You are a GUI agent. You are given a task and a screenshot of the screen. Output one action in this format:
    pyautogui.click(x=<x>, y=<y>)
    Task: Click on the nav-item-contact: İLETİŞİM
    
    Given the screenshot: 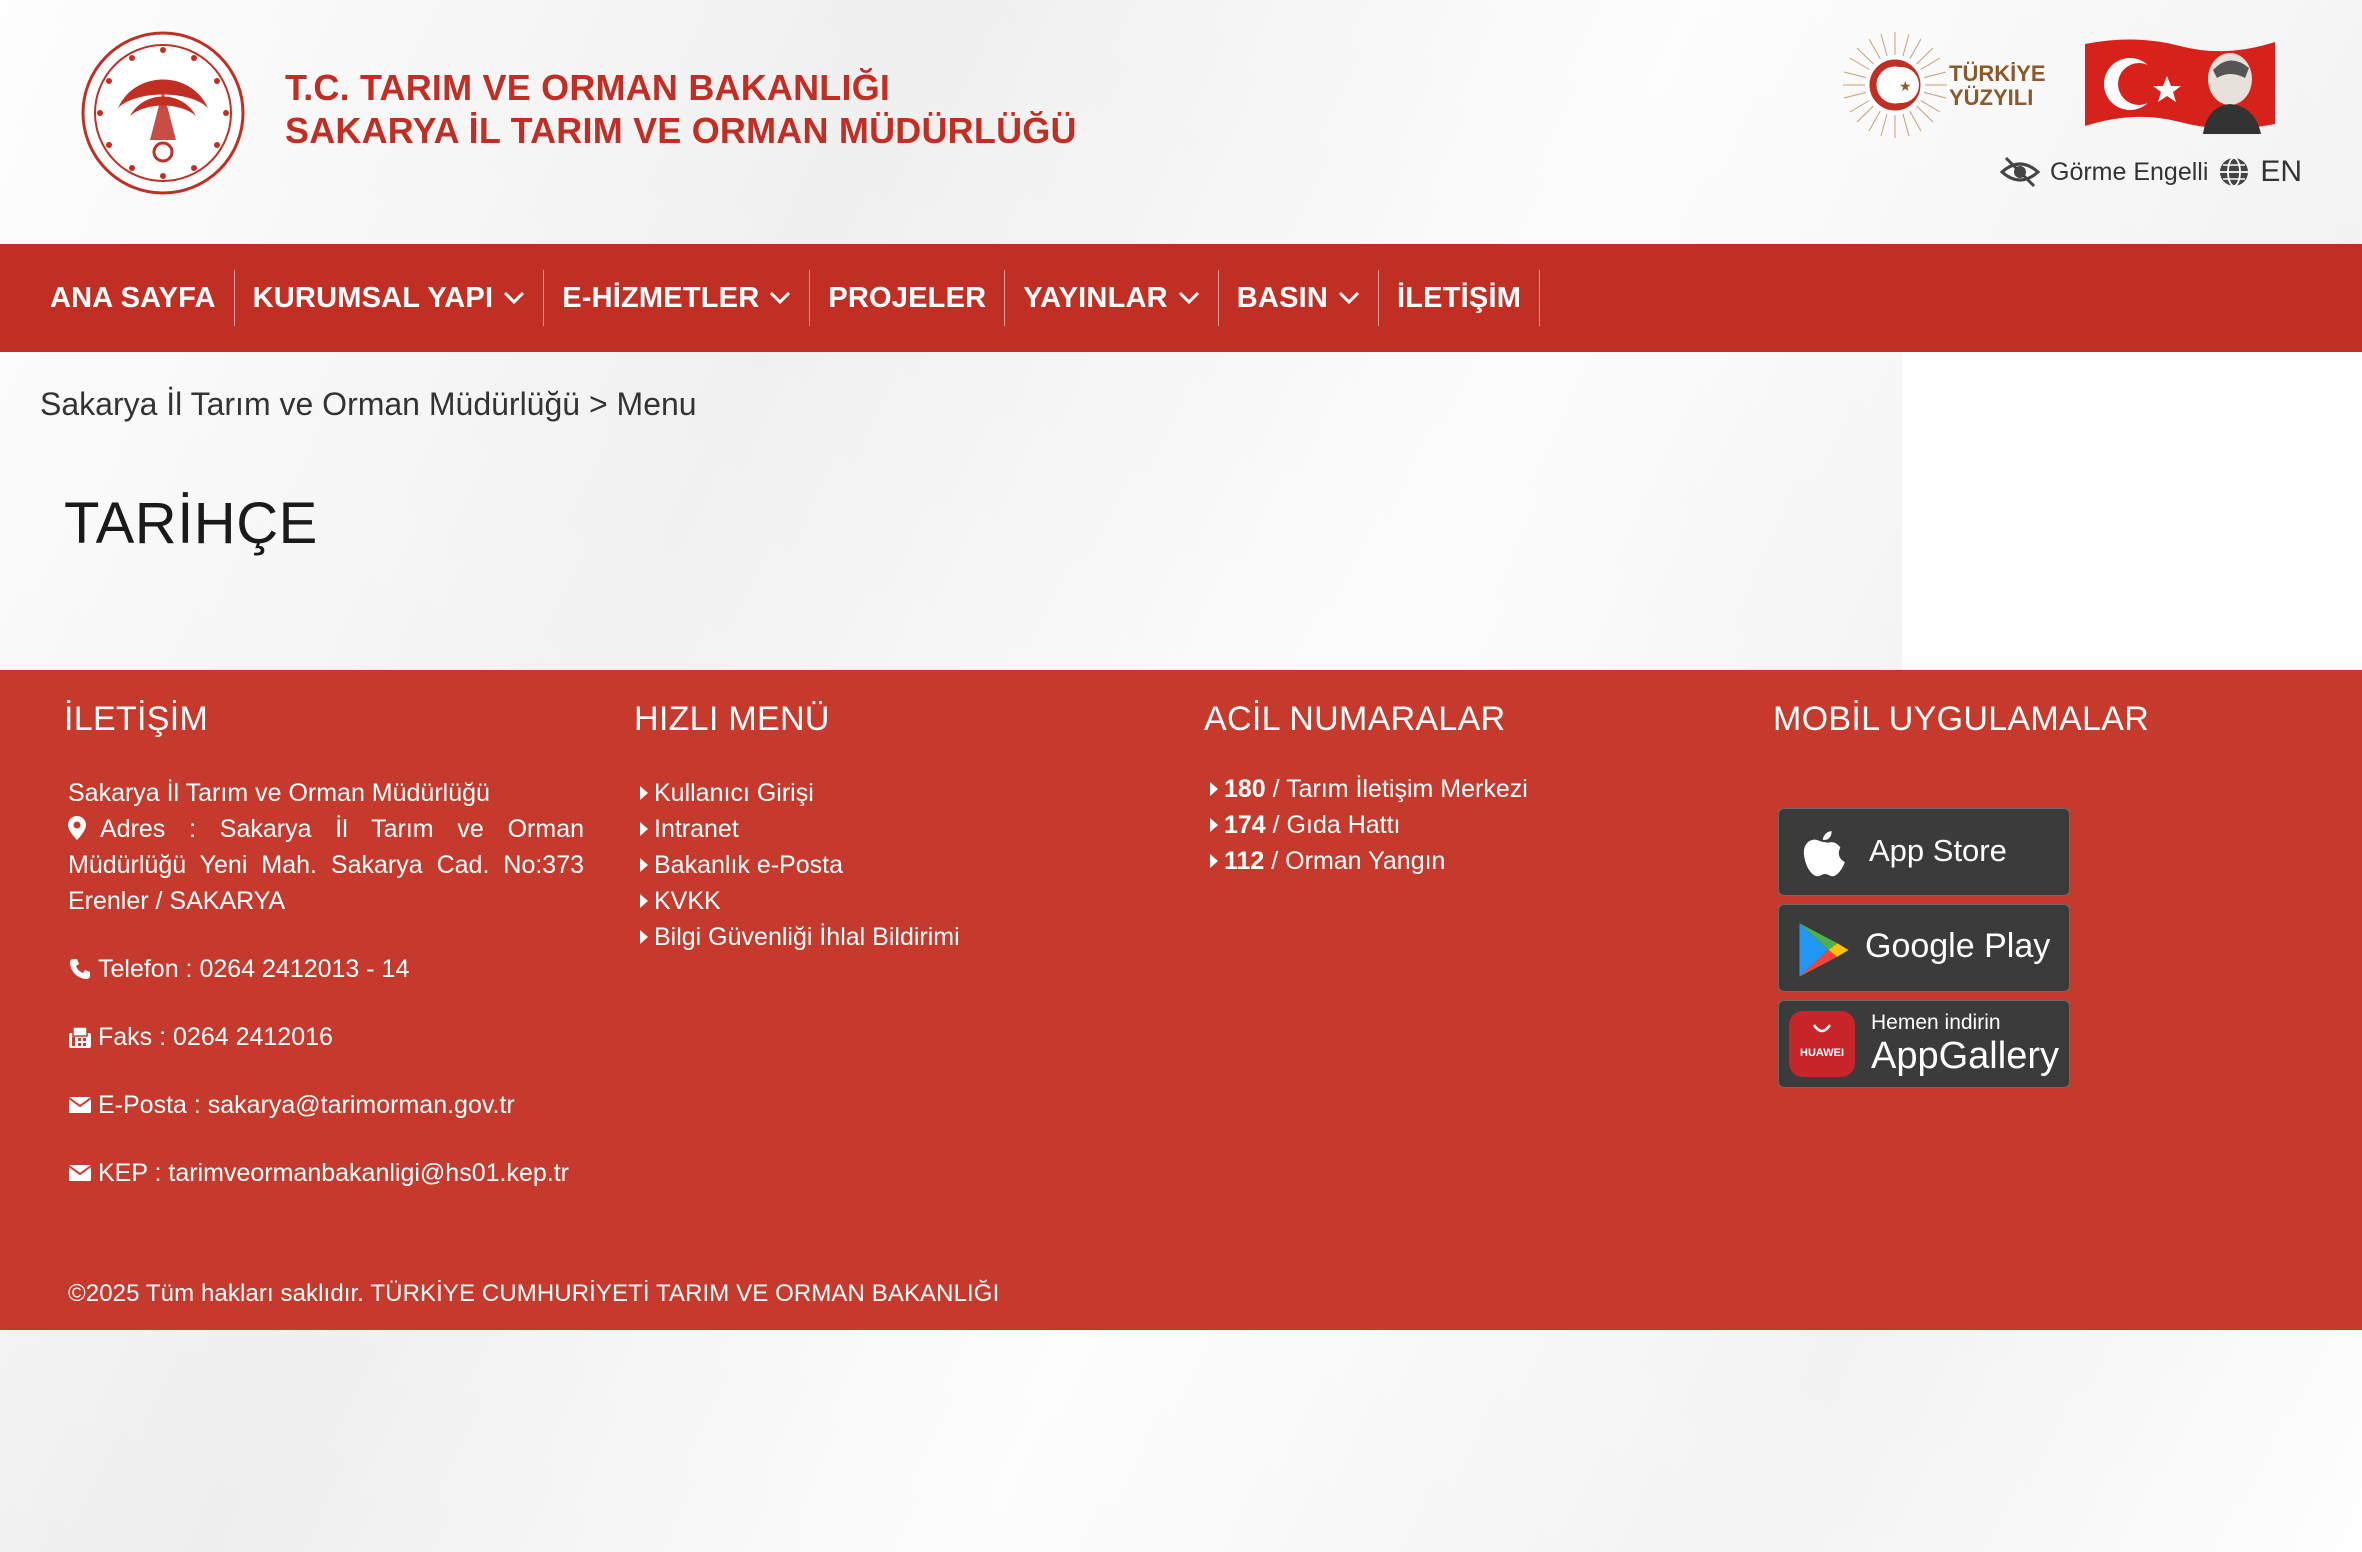 What is the action you would take?
    pyautogui.click(x=1460, y=298)
    